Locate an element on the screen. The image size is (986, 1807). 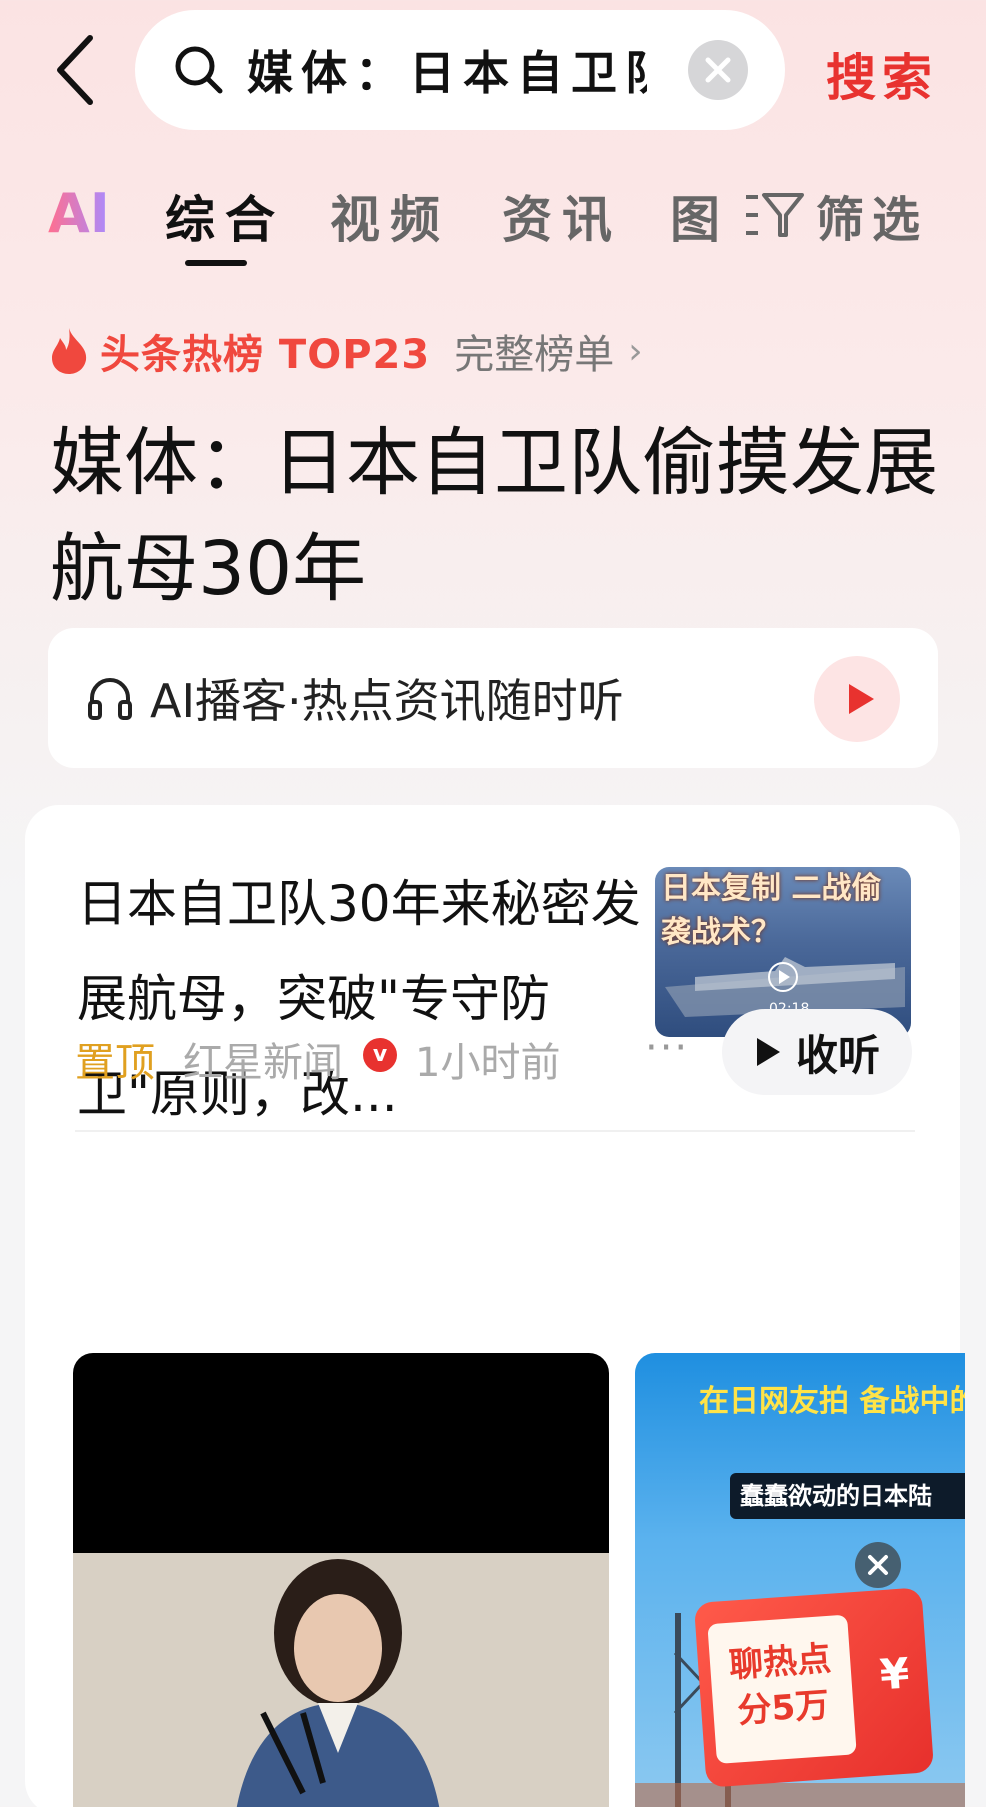
ai-podcast-bar: AI播客·热点资讯随时听 is located at coordinates (493, 698).